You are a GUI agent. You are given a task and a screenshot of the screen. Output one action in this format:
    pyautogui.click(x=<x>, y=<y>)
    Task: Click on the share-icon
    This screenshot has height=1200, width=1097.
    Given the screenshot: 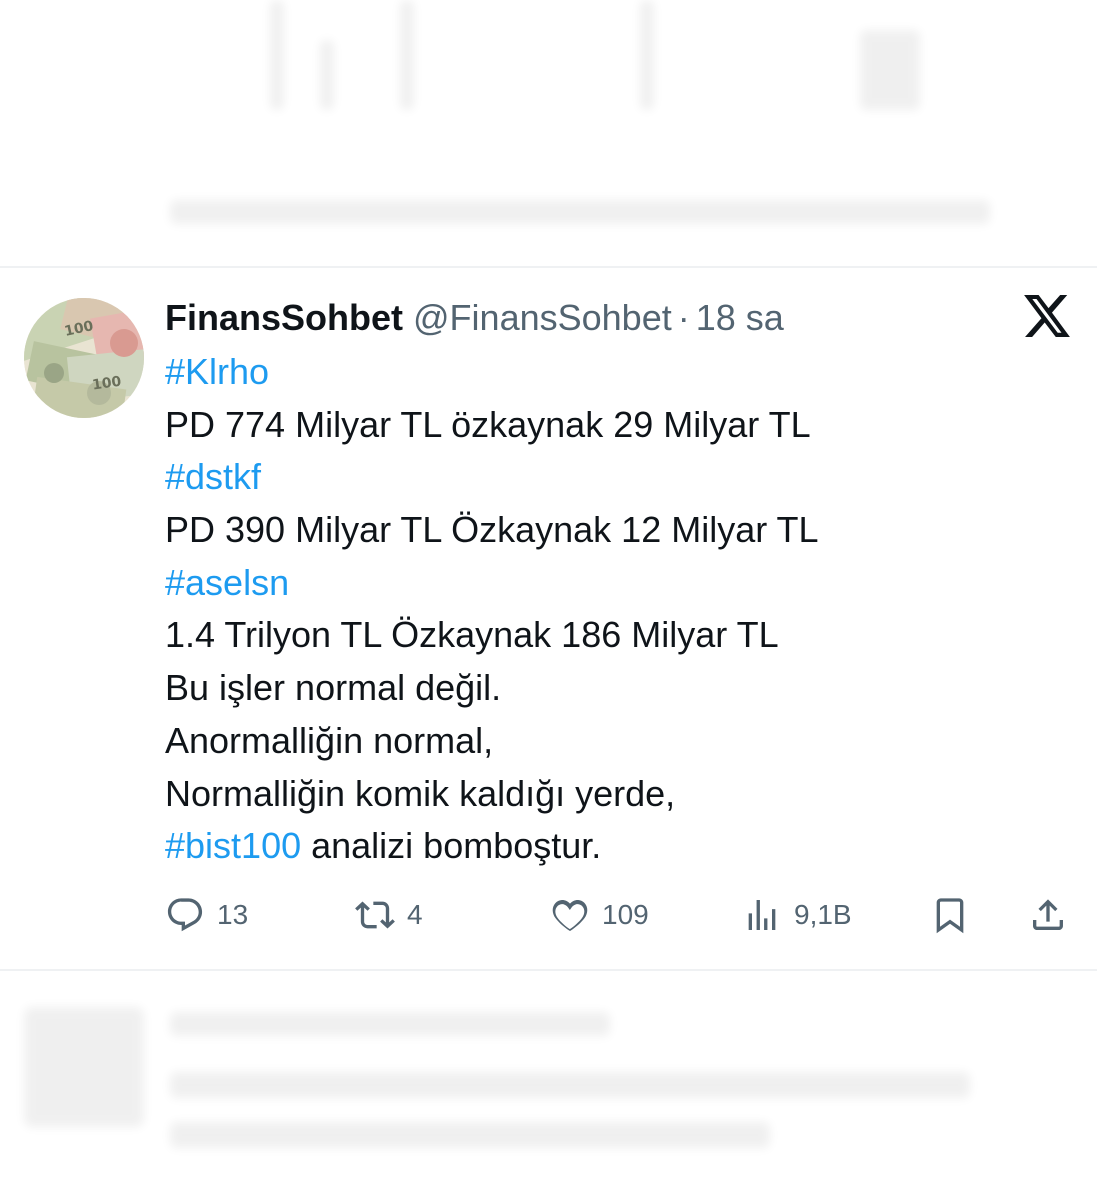 What is the action you would take?
    pyautogui.click(x=1048, y=914)
    